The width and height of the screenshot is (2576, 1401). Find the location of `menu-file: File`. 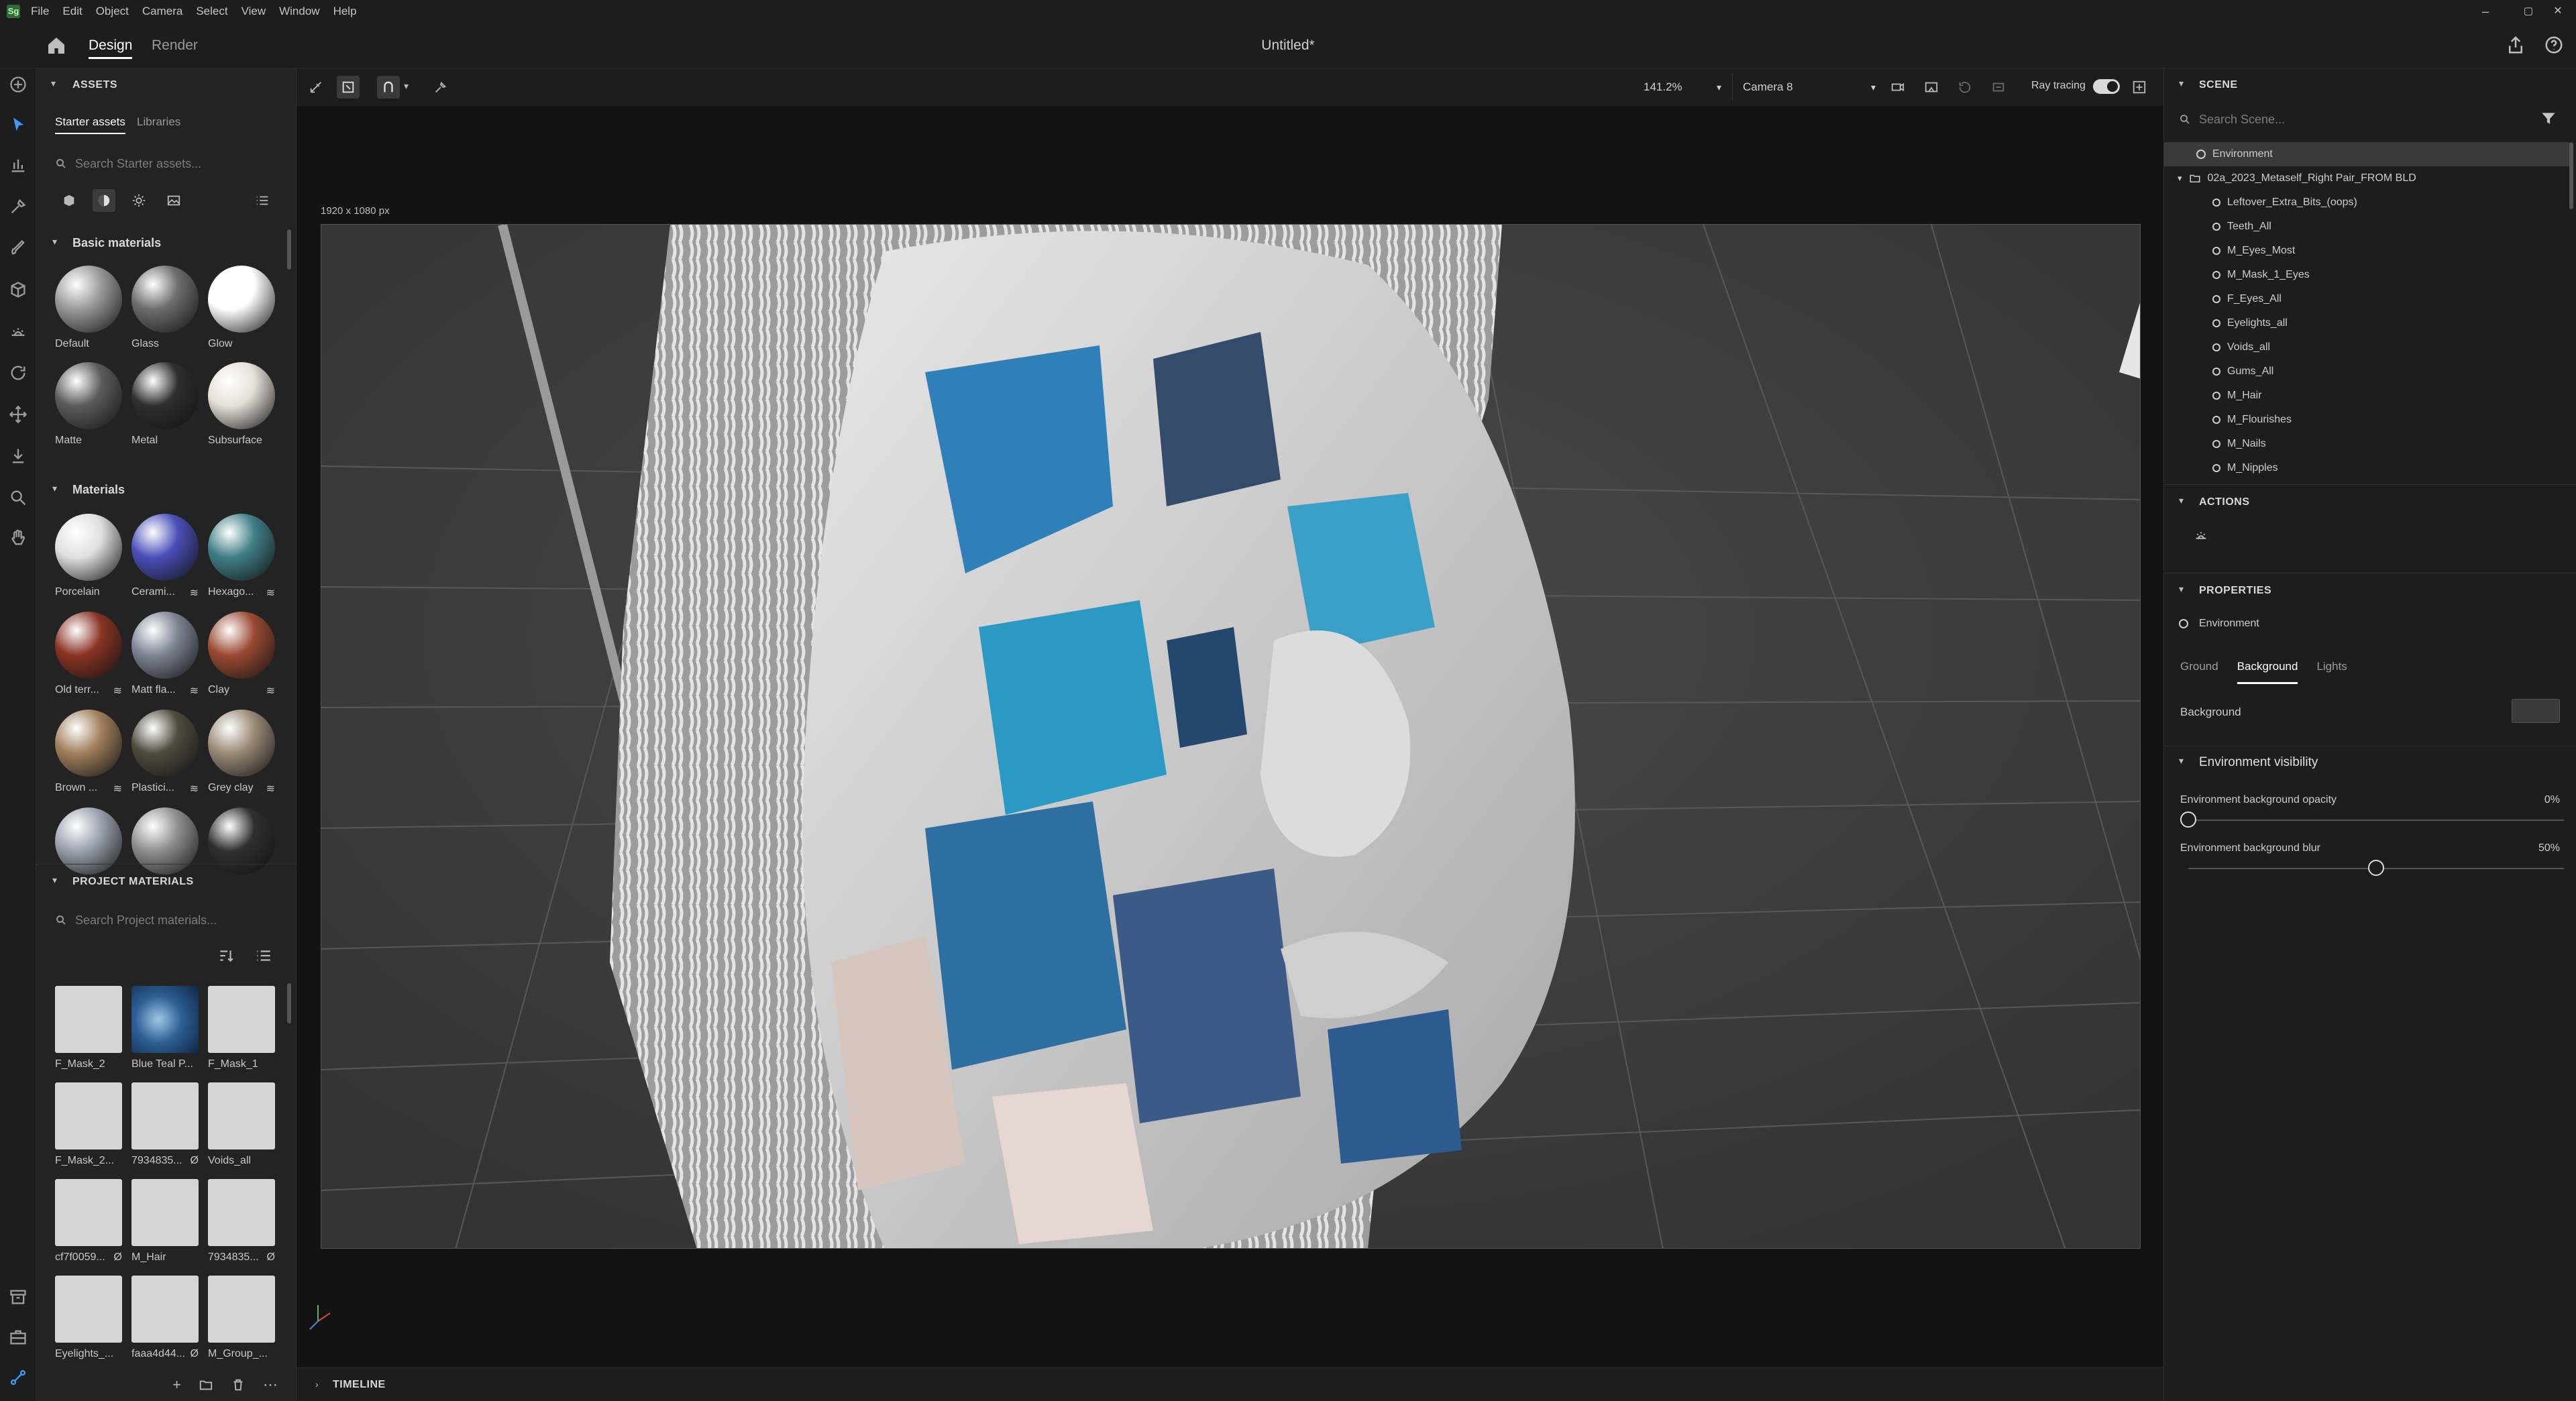

menu-file: File is located at coordinates (40, 11).